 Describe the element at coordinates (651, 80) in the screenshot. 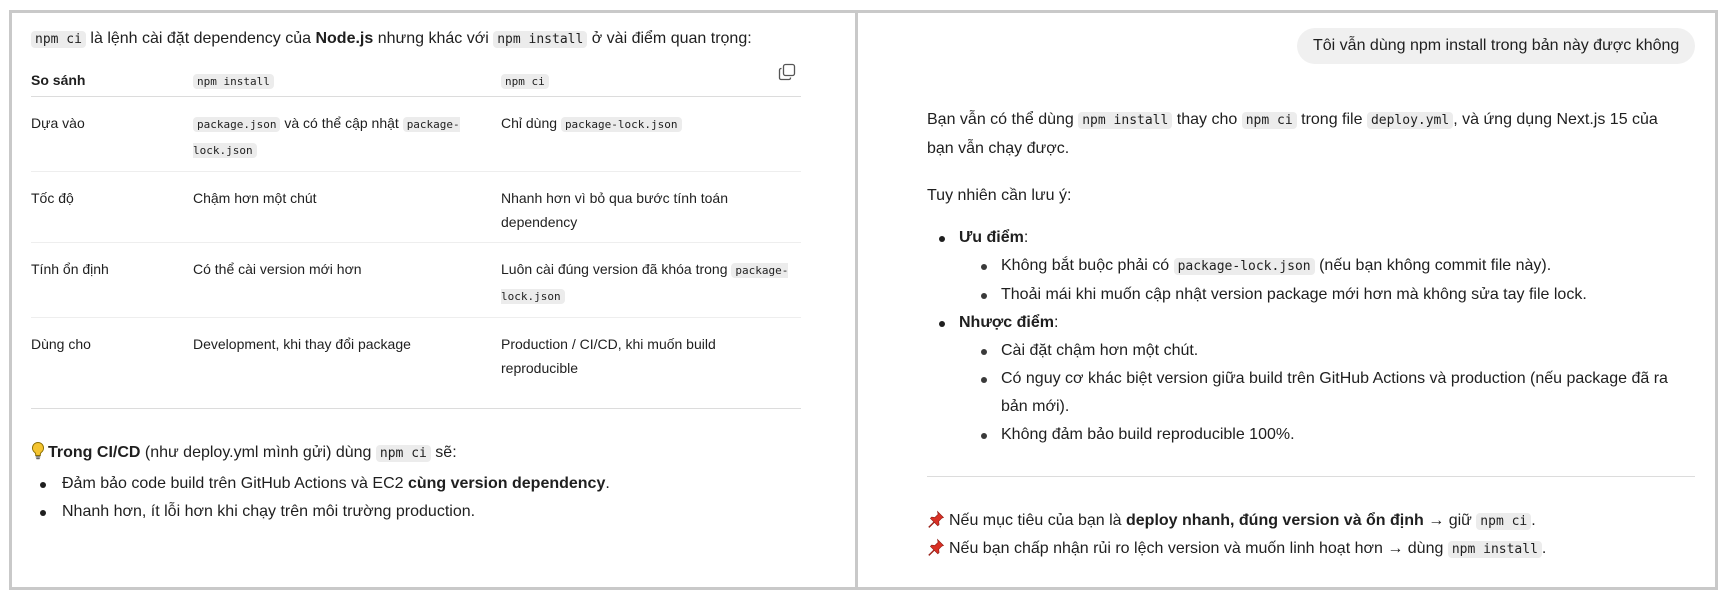

I see `header-npm-ci: npm ci` at that location.